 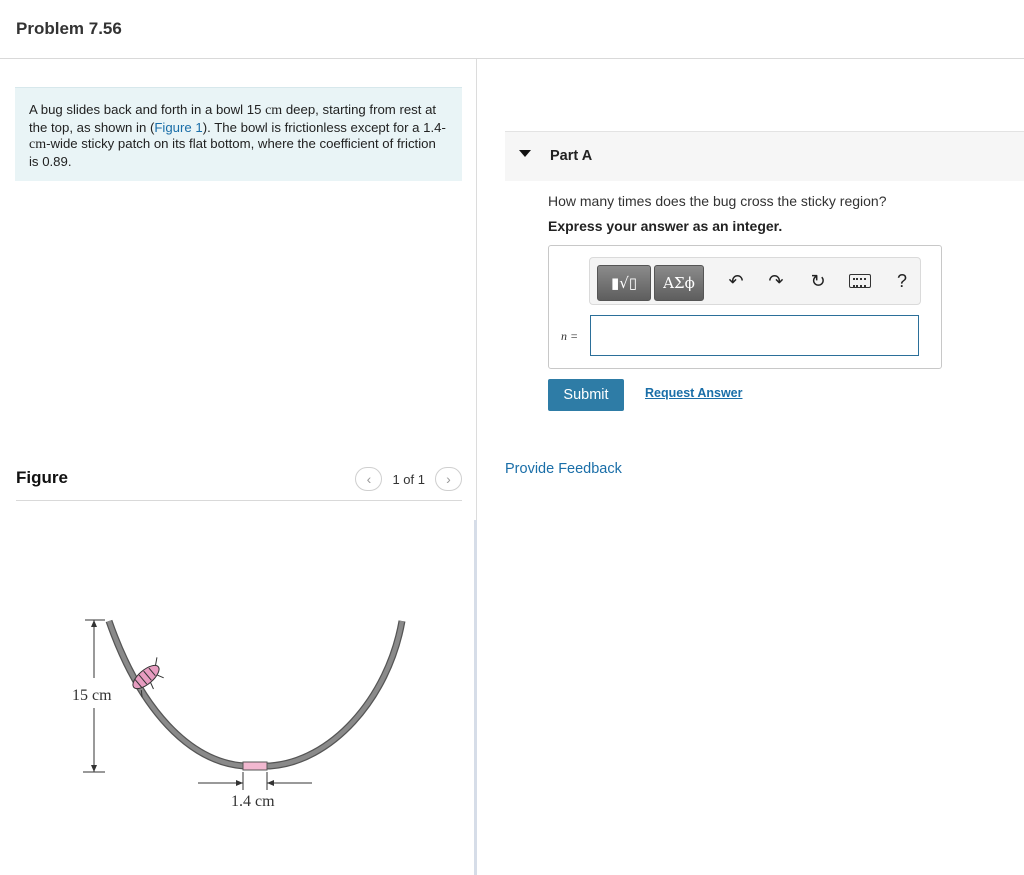 I want to click on answer-box: ▮√▯ ΑΣϕ ↶ ↷ ↻ ? n =, so click(x=745, y=307).